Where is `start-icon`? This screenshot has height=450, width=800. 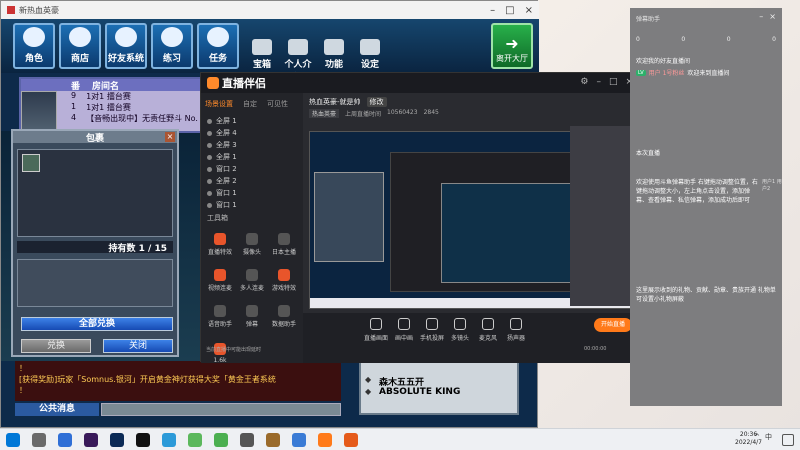 start-icon is located at coordinates (13, 439).